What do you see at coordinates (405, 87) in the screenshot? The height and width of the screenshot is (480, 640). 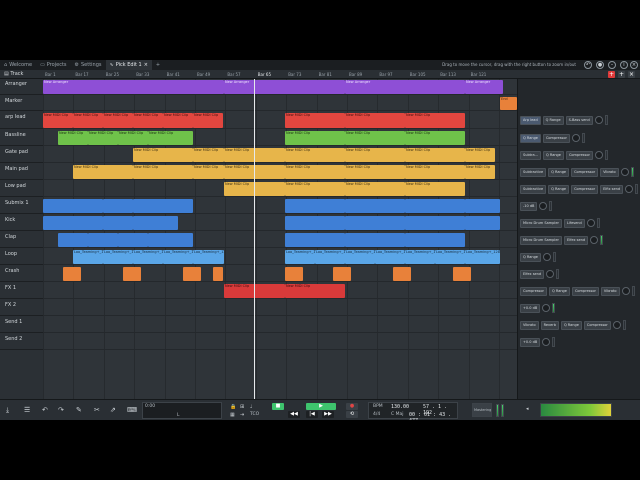 I see `clip: New Arranger` at bounding box center [405, 87].